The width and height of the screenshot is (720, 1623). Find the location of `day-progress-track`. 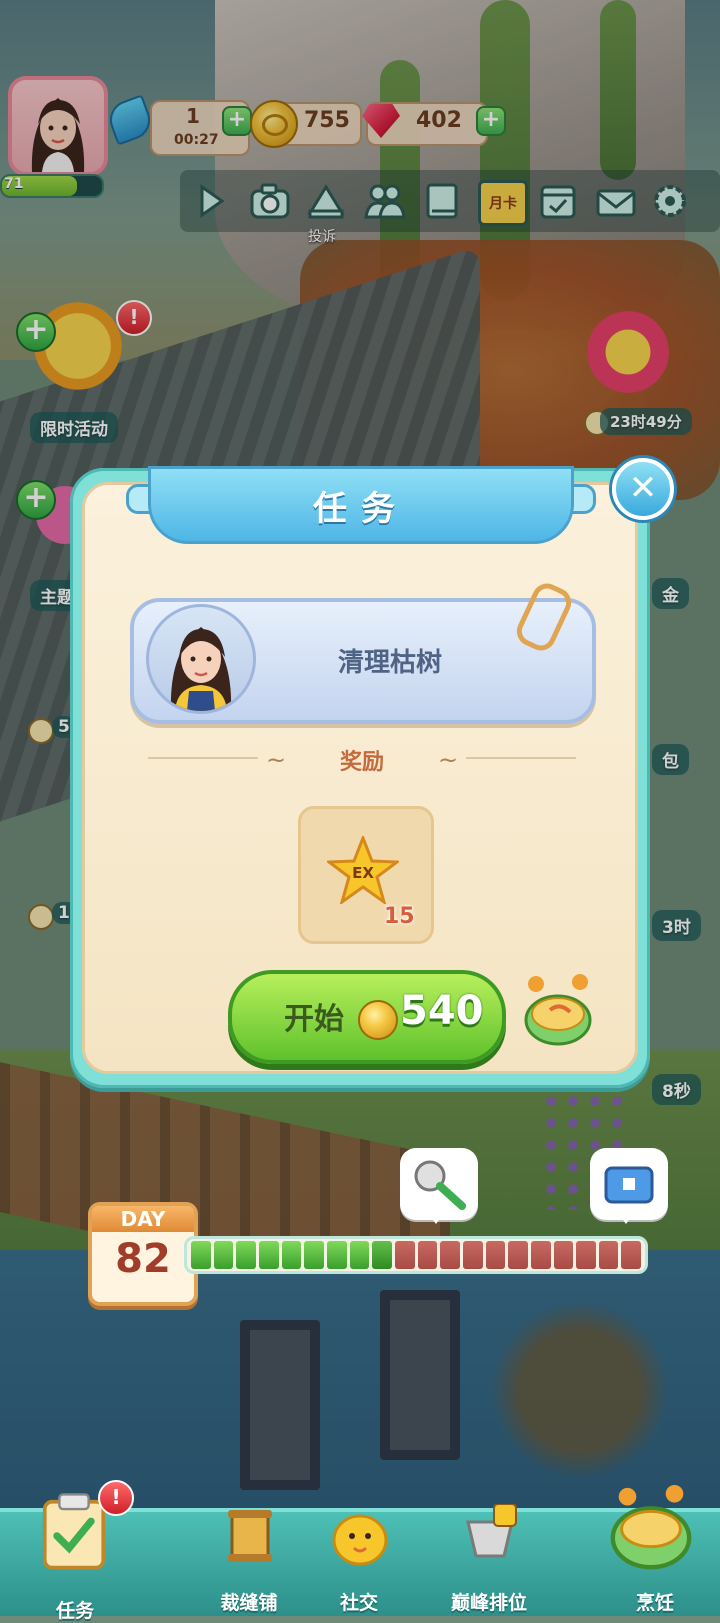

day-progress-track is located at coordinates (416, 1255).